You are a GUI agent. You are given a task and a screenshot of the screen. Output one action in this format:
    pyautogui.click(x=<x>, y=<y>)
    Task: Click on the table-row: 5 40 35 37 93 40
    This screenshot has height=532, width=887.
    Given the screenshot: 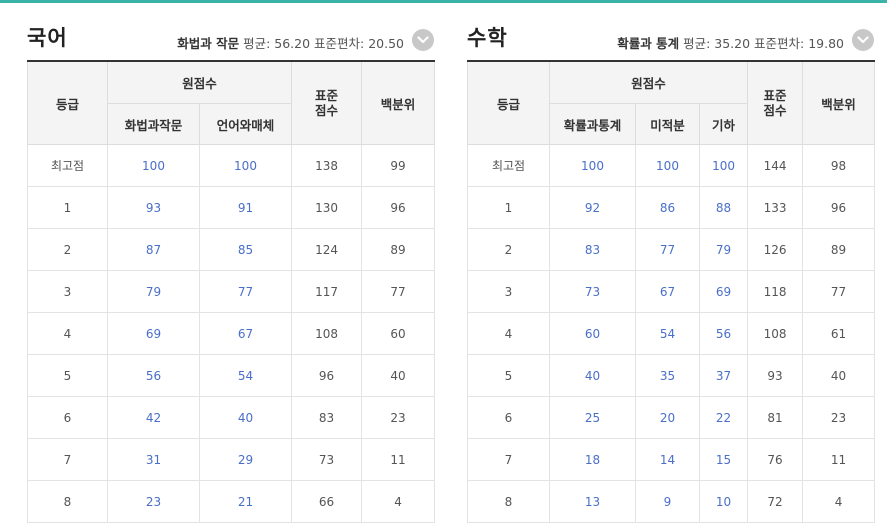 What is the action you would take?
    pyautogui.click(x=671, y=375)
    